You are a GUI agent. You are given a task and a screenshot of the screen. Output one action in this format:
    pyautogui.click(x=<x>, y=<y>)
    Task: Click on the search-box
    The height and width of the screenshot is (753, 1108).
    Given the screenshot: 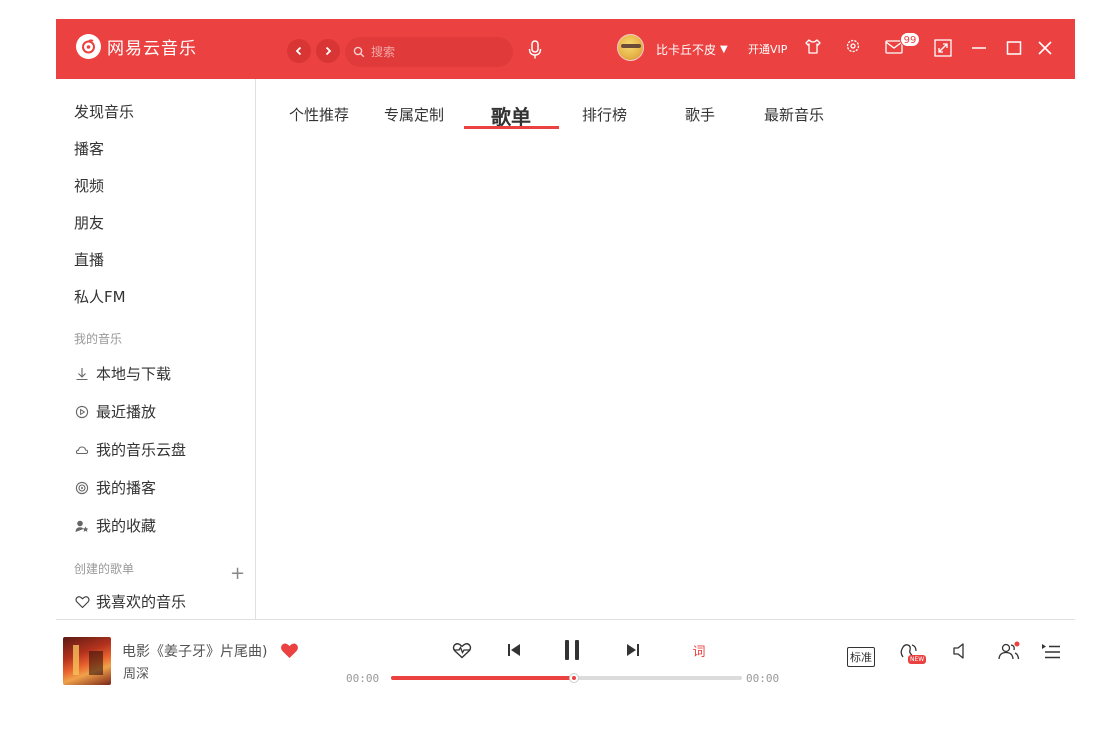 What is the action you would take?
    pyautogui.click(x=429, y=52)
    